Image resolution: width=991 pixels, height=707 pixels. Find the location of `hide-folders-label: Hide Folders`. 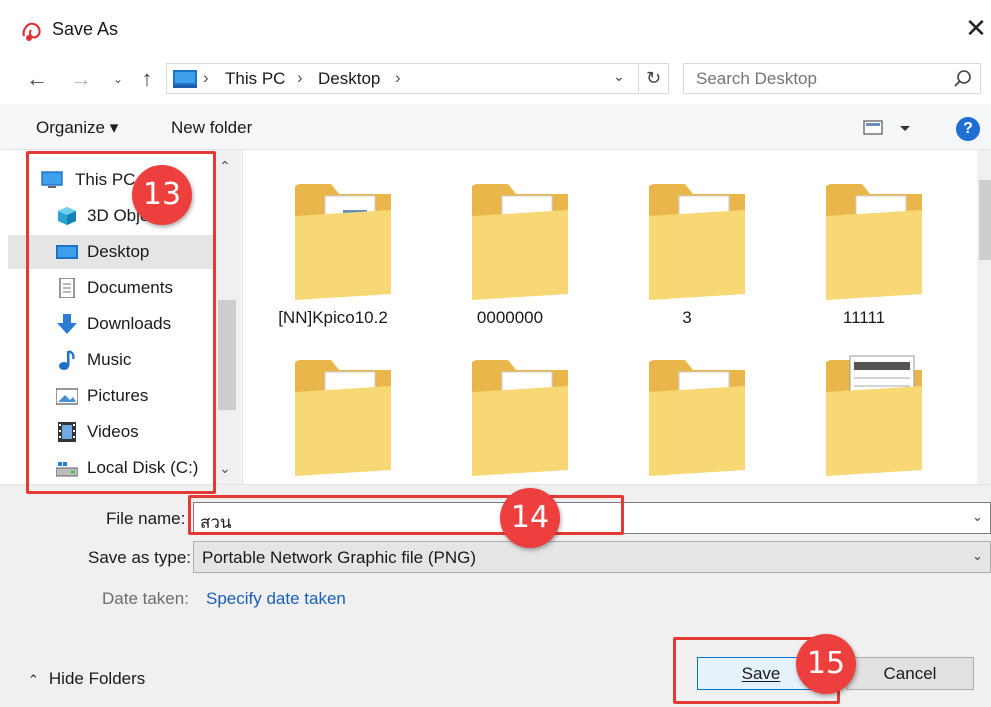

hide-folders-label: Hide Folders is located at coordinates (97, 678).